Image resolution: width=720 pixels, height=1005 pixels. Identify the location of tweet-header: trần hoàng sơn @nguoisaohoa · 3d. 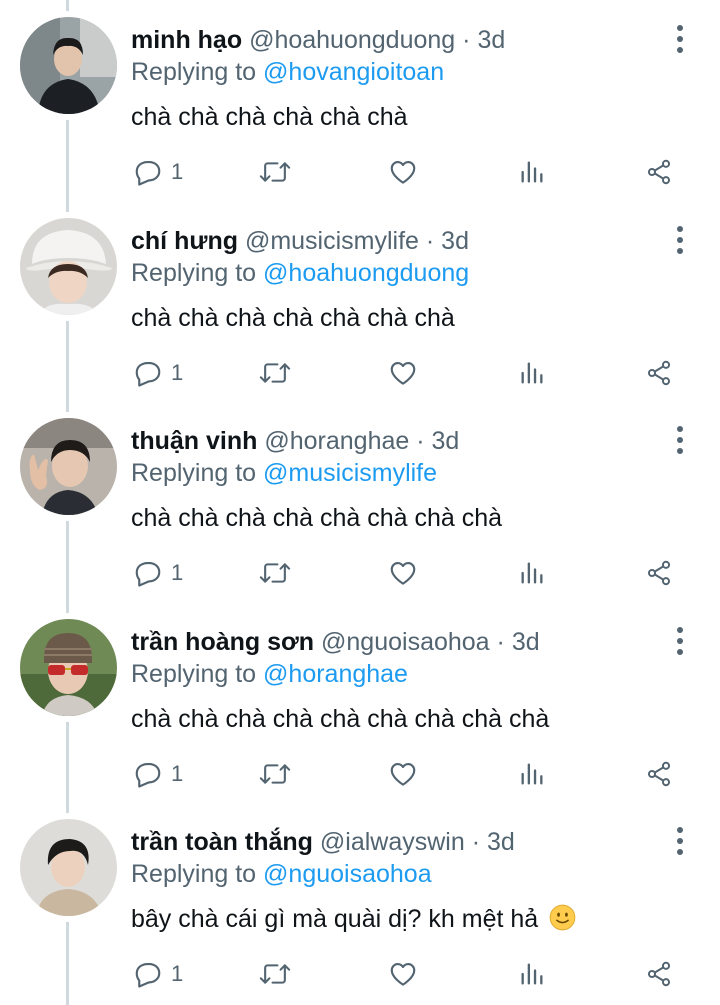
(335, 642).